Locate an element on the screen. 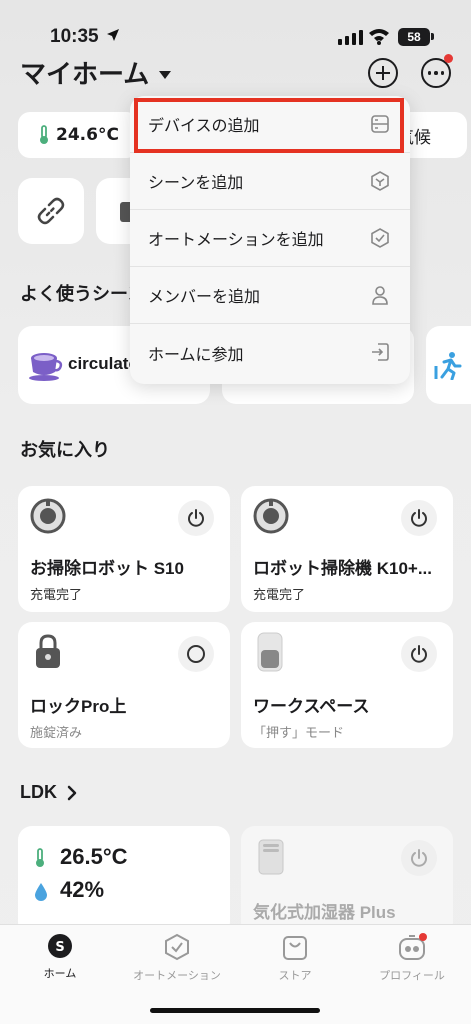 This screenshot has width=471, height=1024. robot-profile-icon is located at coordinates (413, 946).